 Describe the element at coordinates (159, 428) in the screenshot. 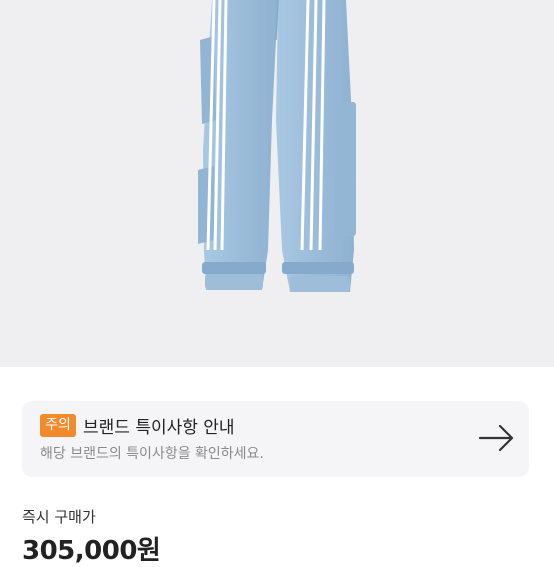

I see `notice-title: 브랜드 특이사항 안내` at that location.